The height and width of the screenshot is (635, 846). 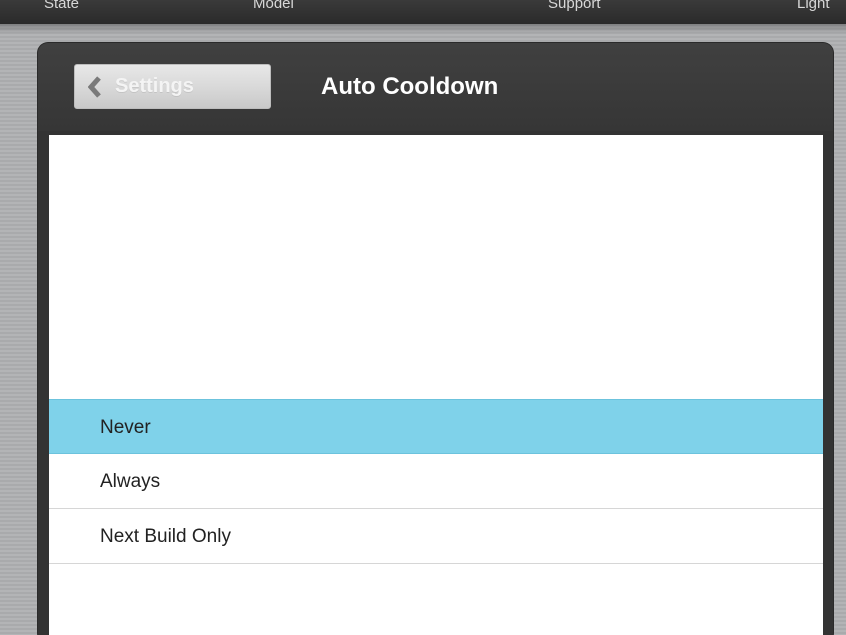 What do you see at coordinates (61, 7) in the screenshot?
I see `tab-state: State` at bounding box center [61, 7].